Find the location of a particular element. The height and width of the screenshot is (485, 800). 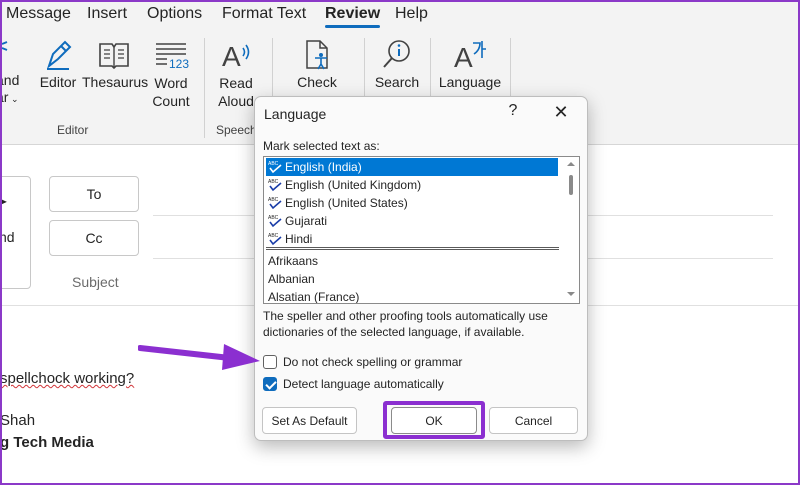

body-text-line: spellchock working? is located at coordinates (67, 378).